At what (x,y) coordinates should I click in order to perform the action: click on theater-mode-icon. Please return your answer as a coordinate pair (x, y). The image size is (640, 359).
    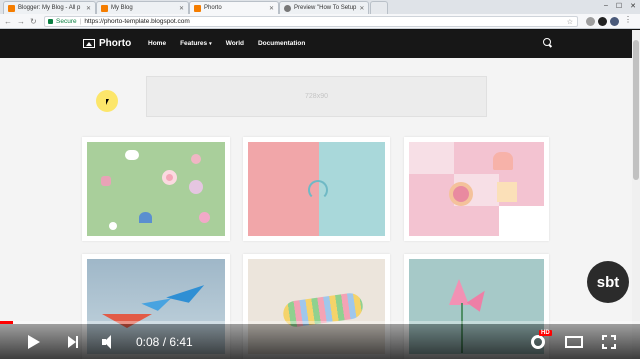
    Looking at the image, I should click on (574, 342).